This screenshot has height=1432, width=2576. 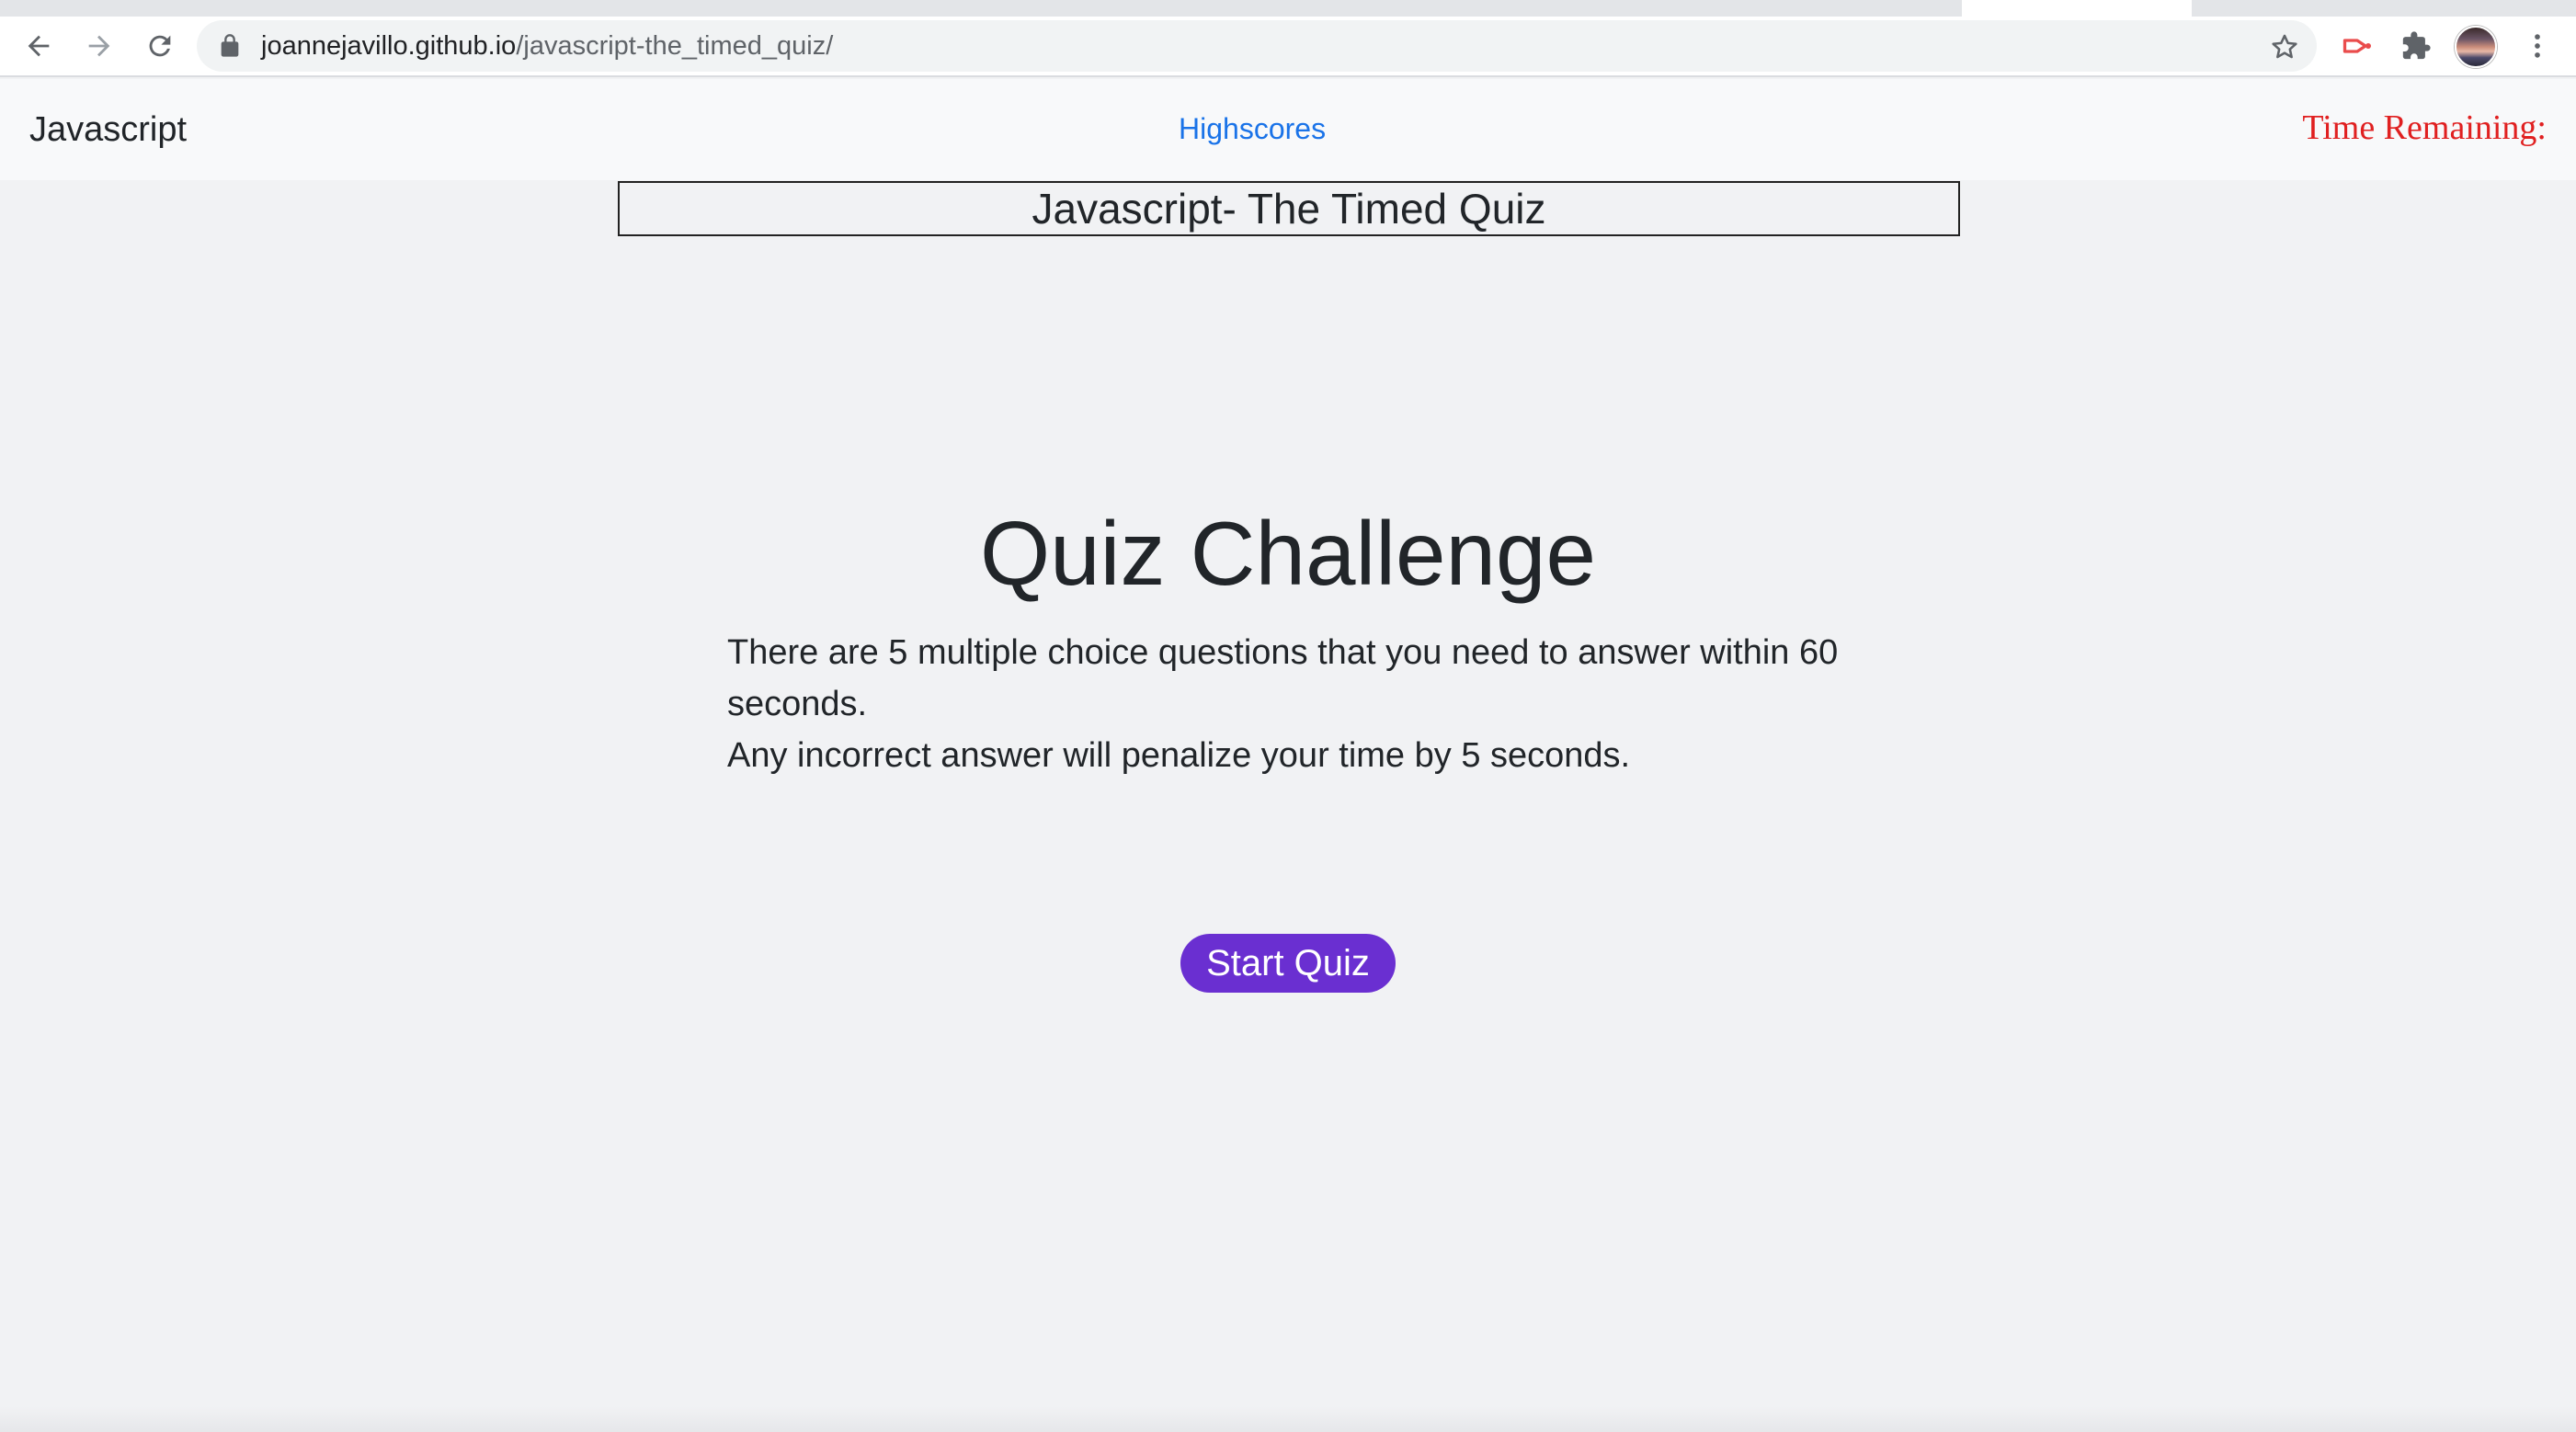 What do you see at coordinates (2416, 46) in the screenshot?
I see `extensions-puzzle-icon` at bounding box center [2416, 46].